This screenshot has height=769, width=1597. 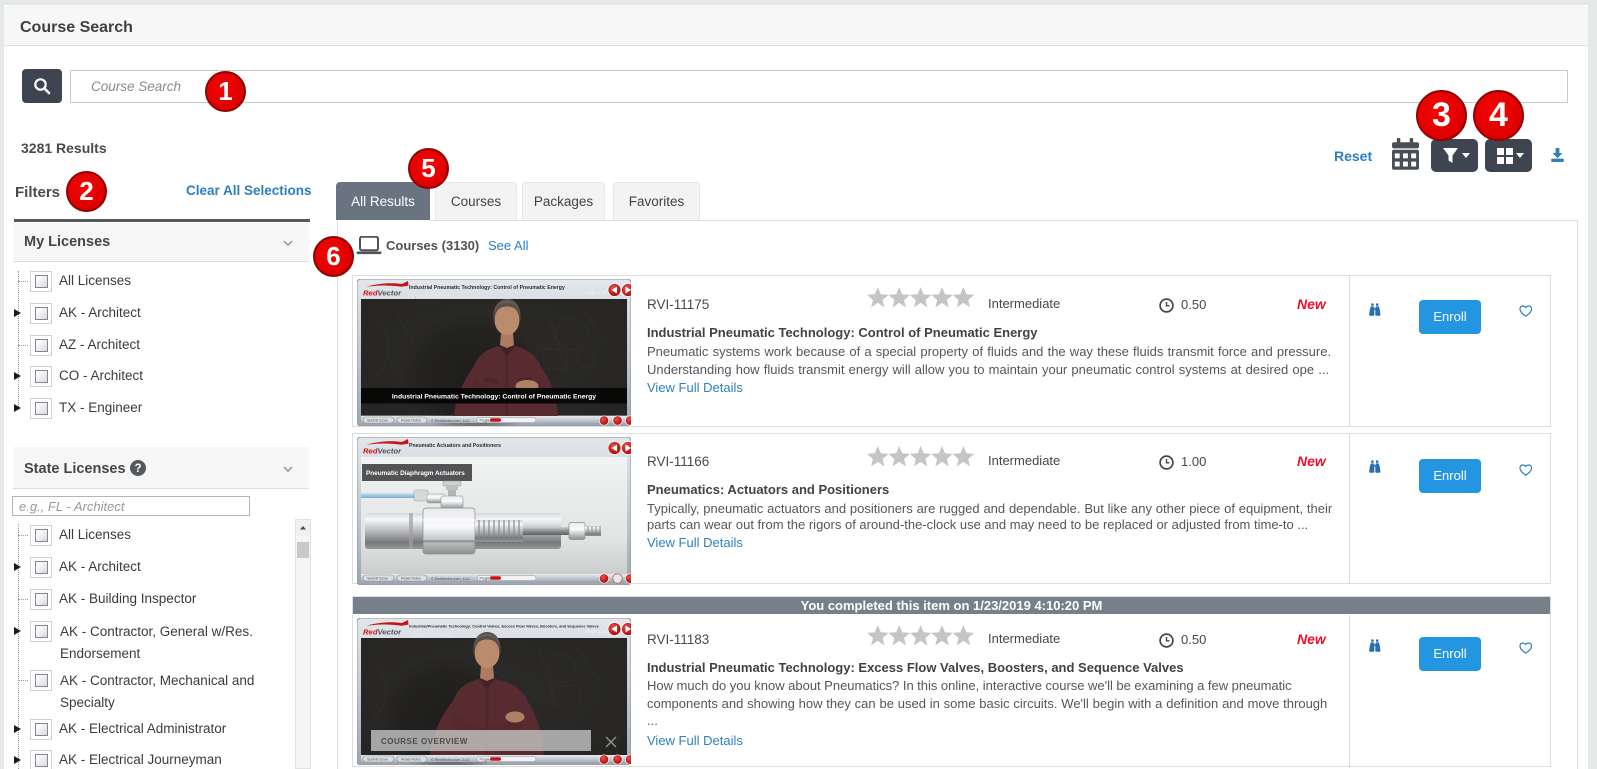 What do you see at coordinates (455, 446) in the screenshot?
I see `svg-text:Pneumatic Actuators and Positi: Pneumatic Actuators and Positioners` at bounding box center [455, 446].